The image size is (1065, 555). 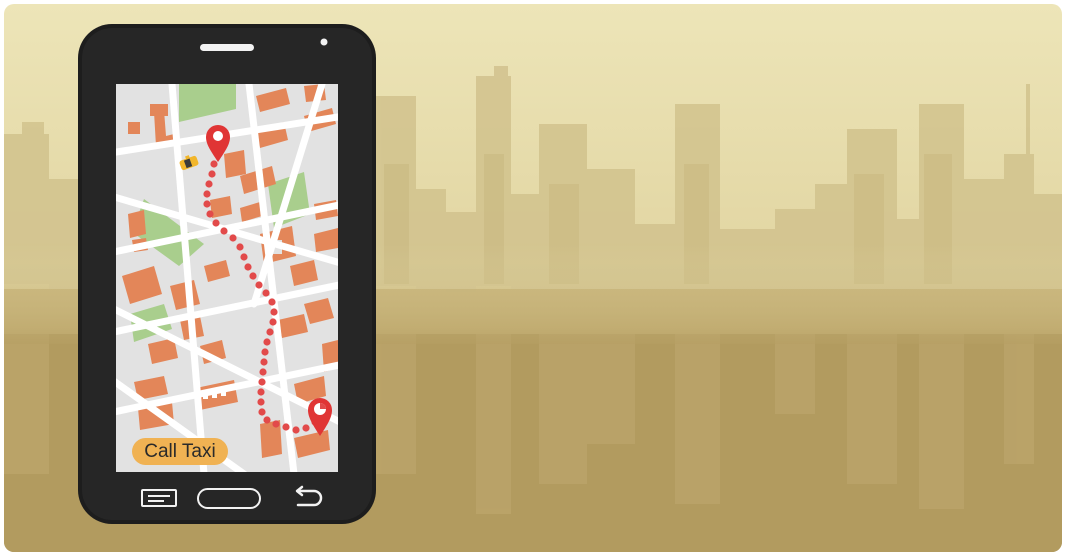 What do you see at coordinates (324, 42) in the screenshot?
I see `phone-camera` at bounding box center [324, 42].